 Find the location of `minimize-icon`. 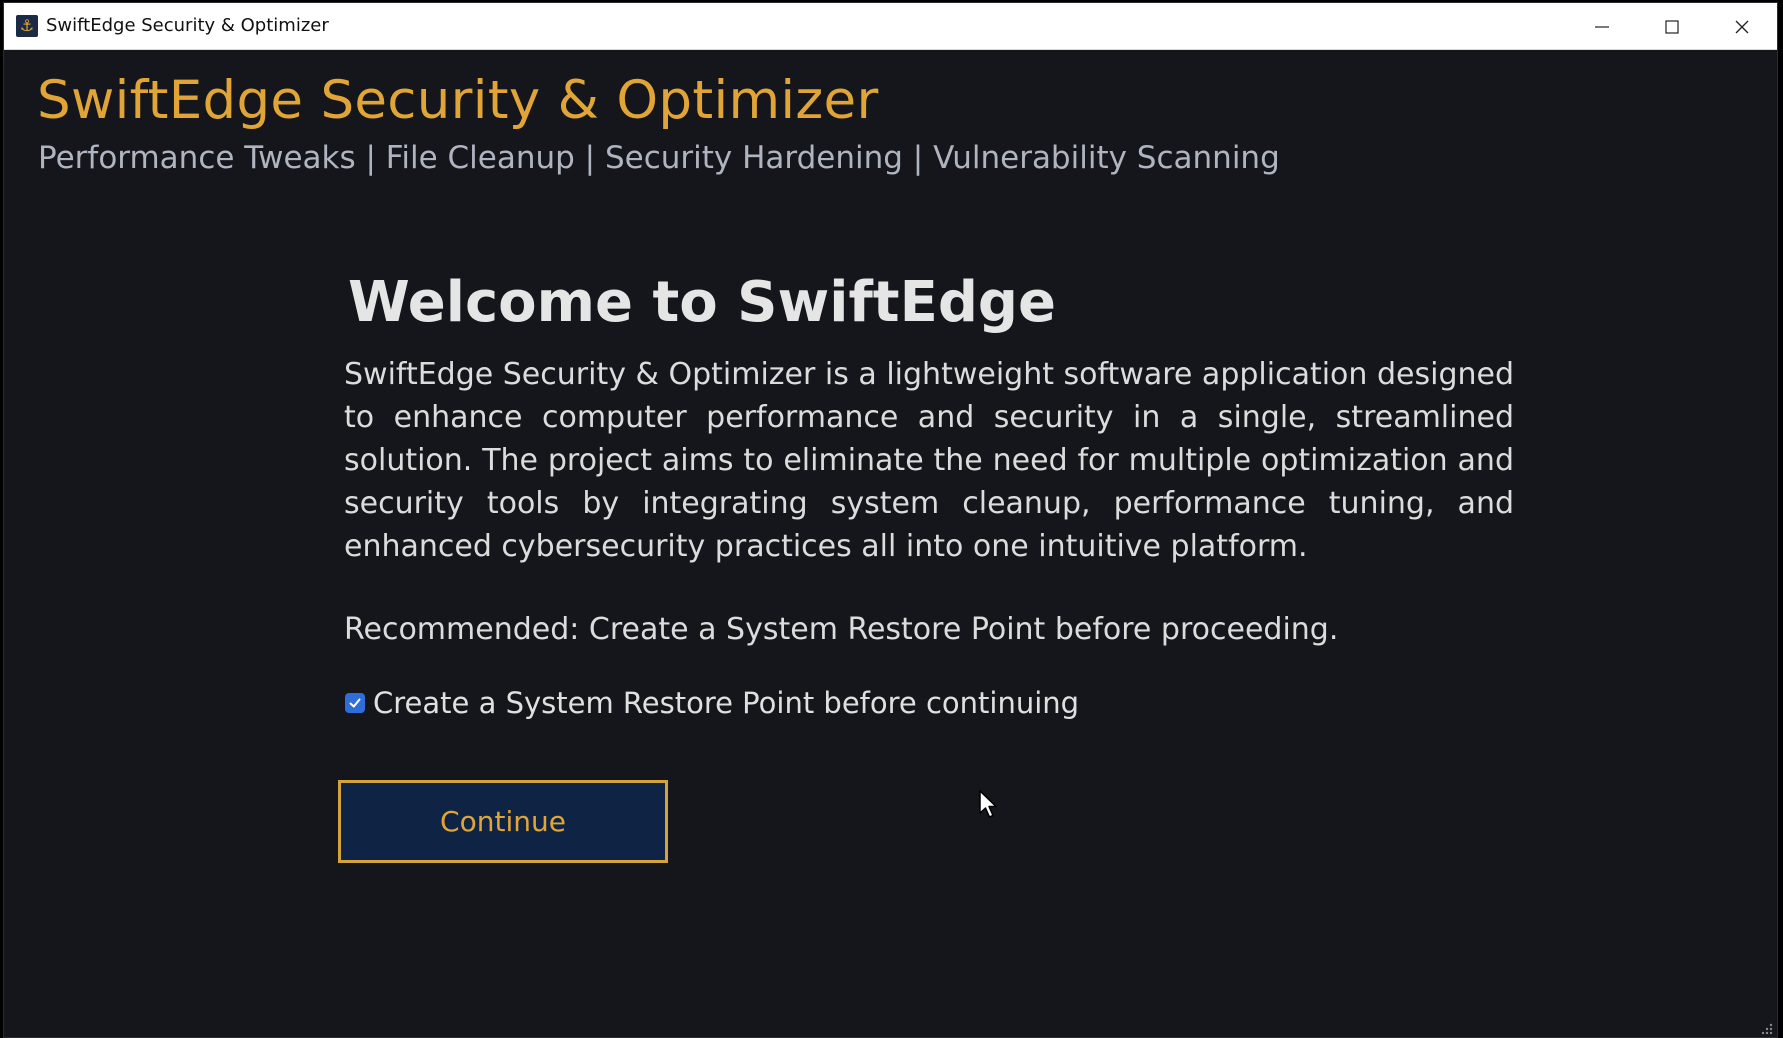

minimize-icon is located at coordinates (1602, 26).